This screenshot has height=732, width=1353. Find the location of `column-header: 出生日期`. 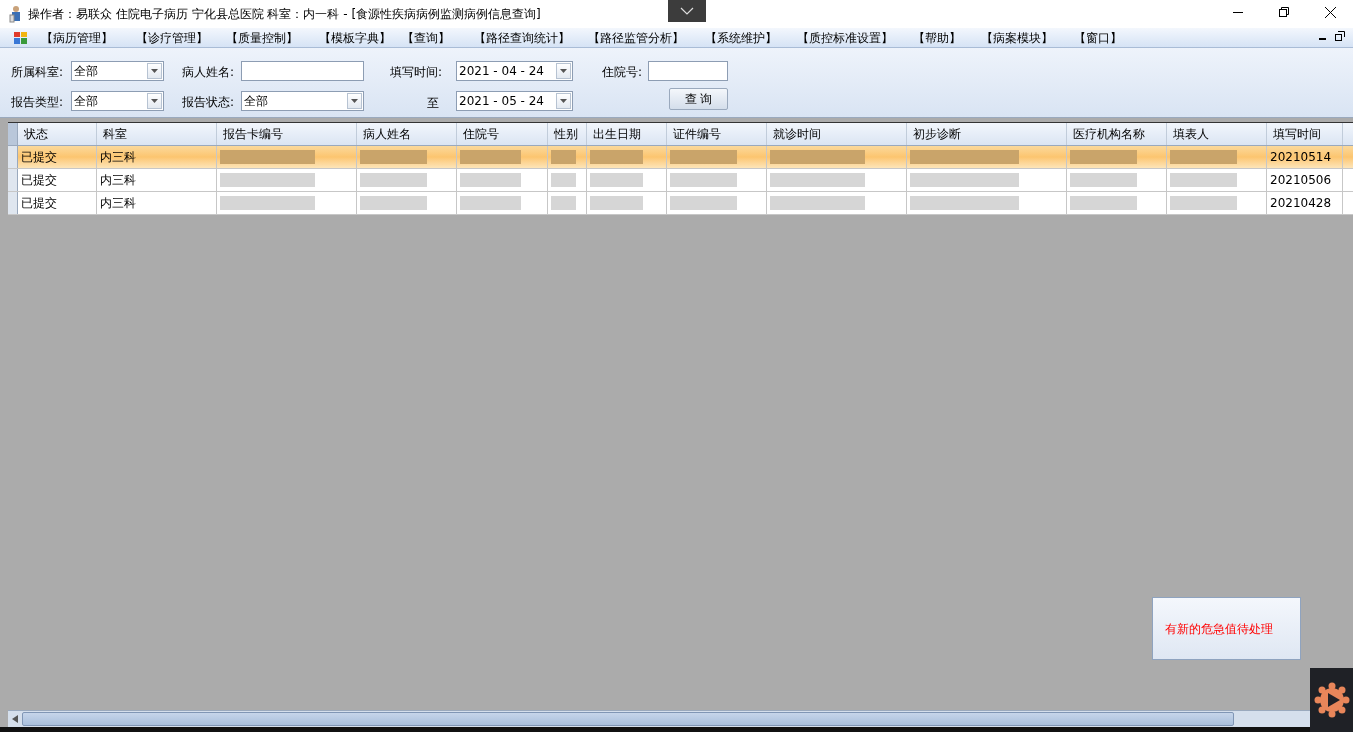

column-header: 出生日期 is located at coordinates (627, 134).